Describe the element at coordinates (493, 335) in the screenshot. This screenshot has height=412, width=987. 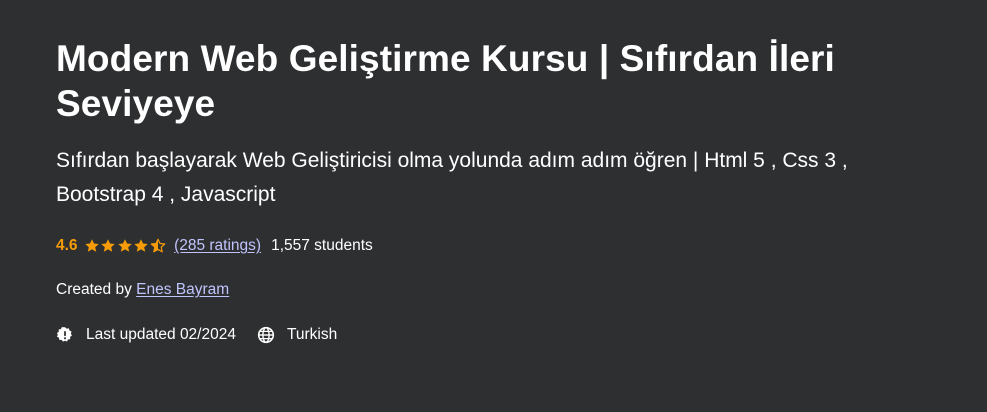
I see `course-meta-row: Last updated 02/2024 Turkish` at that location.